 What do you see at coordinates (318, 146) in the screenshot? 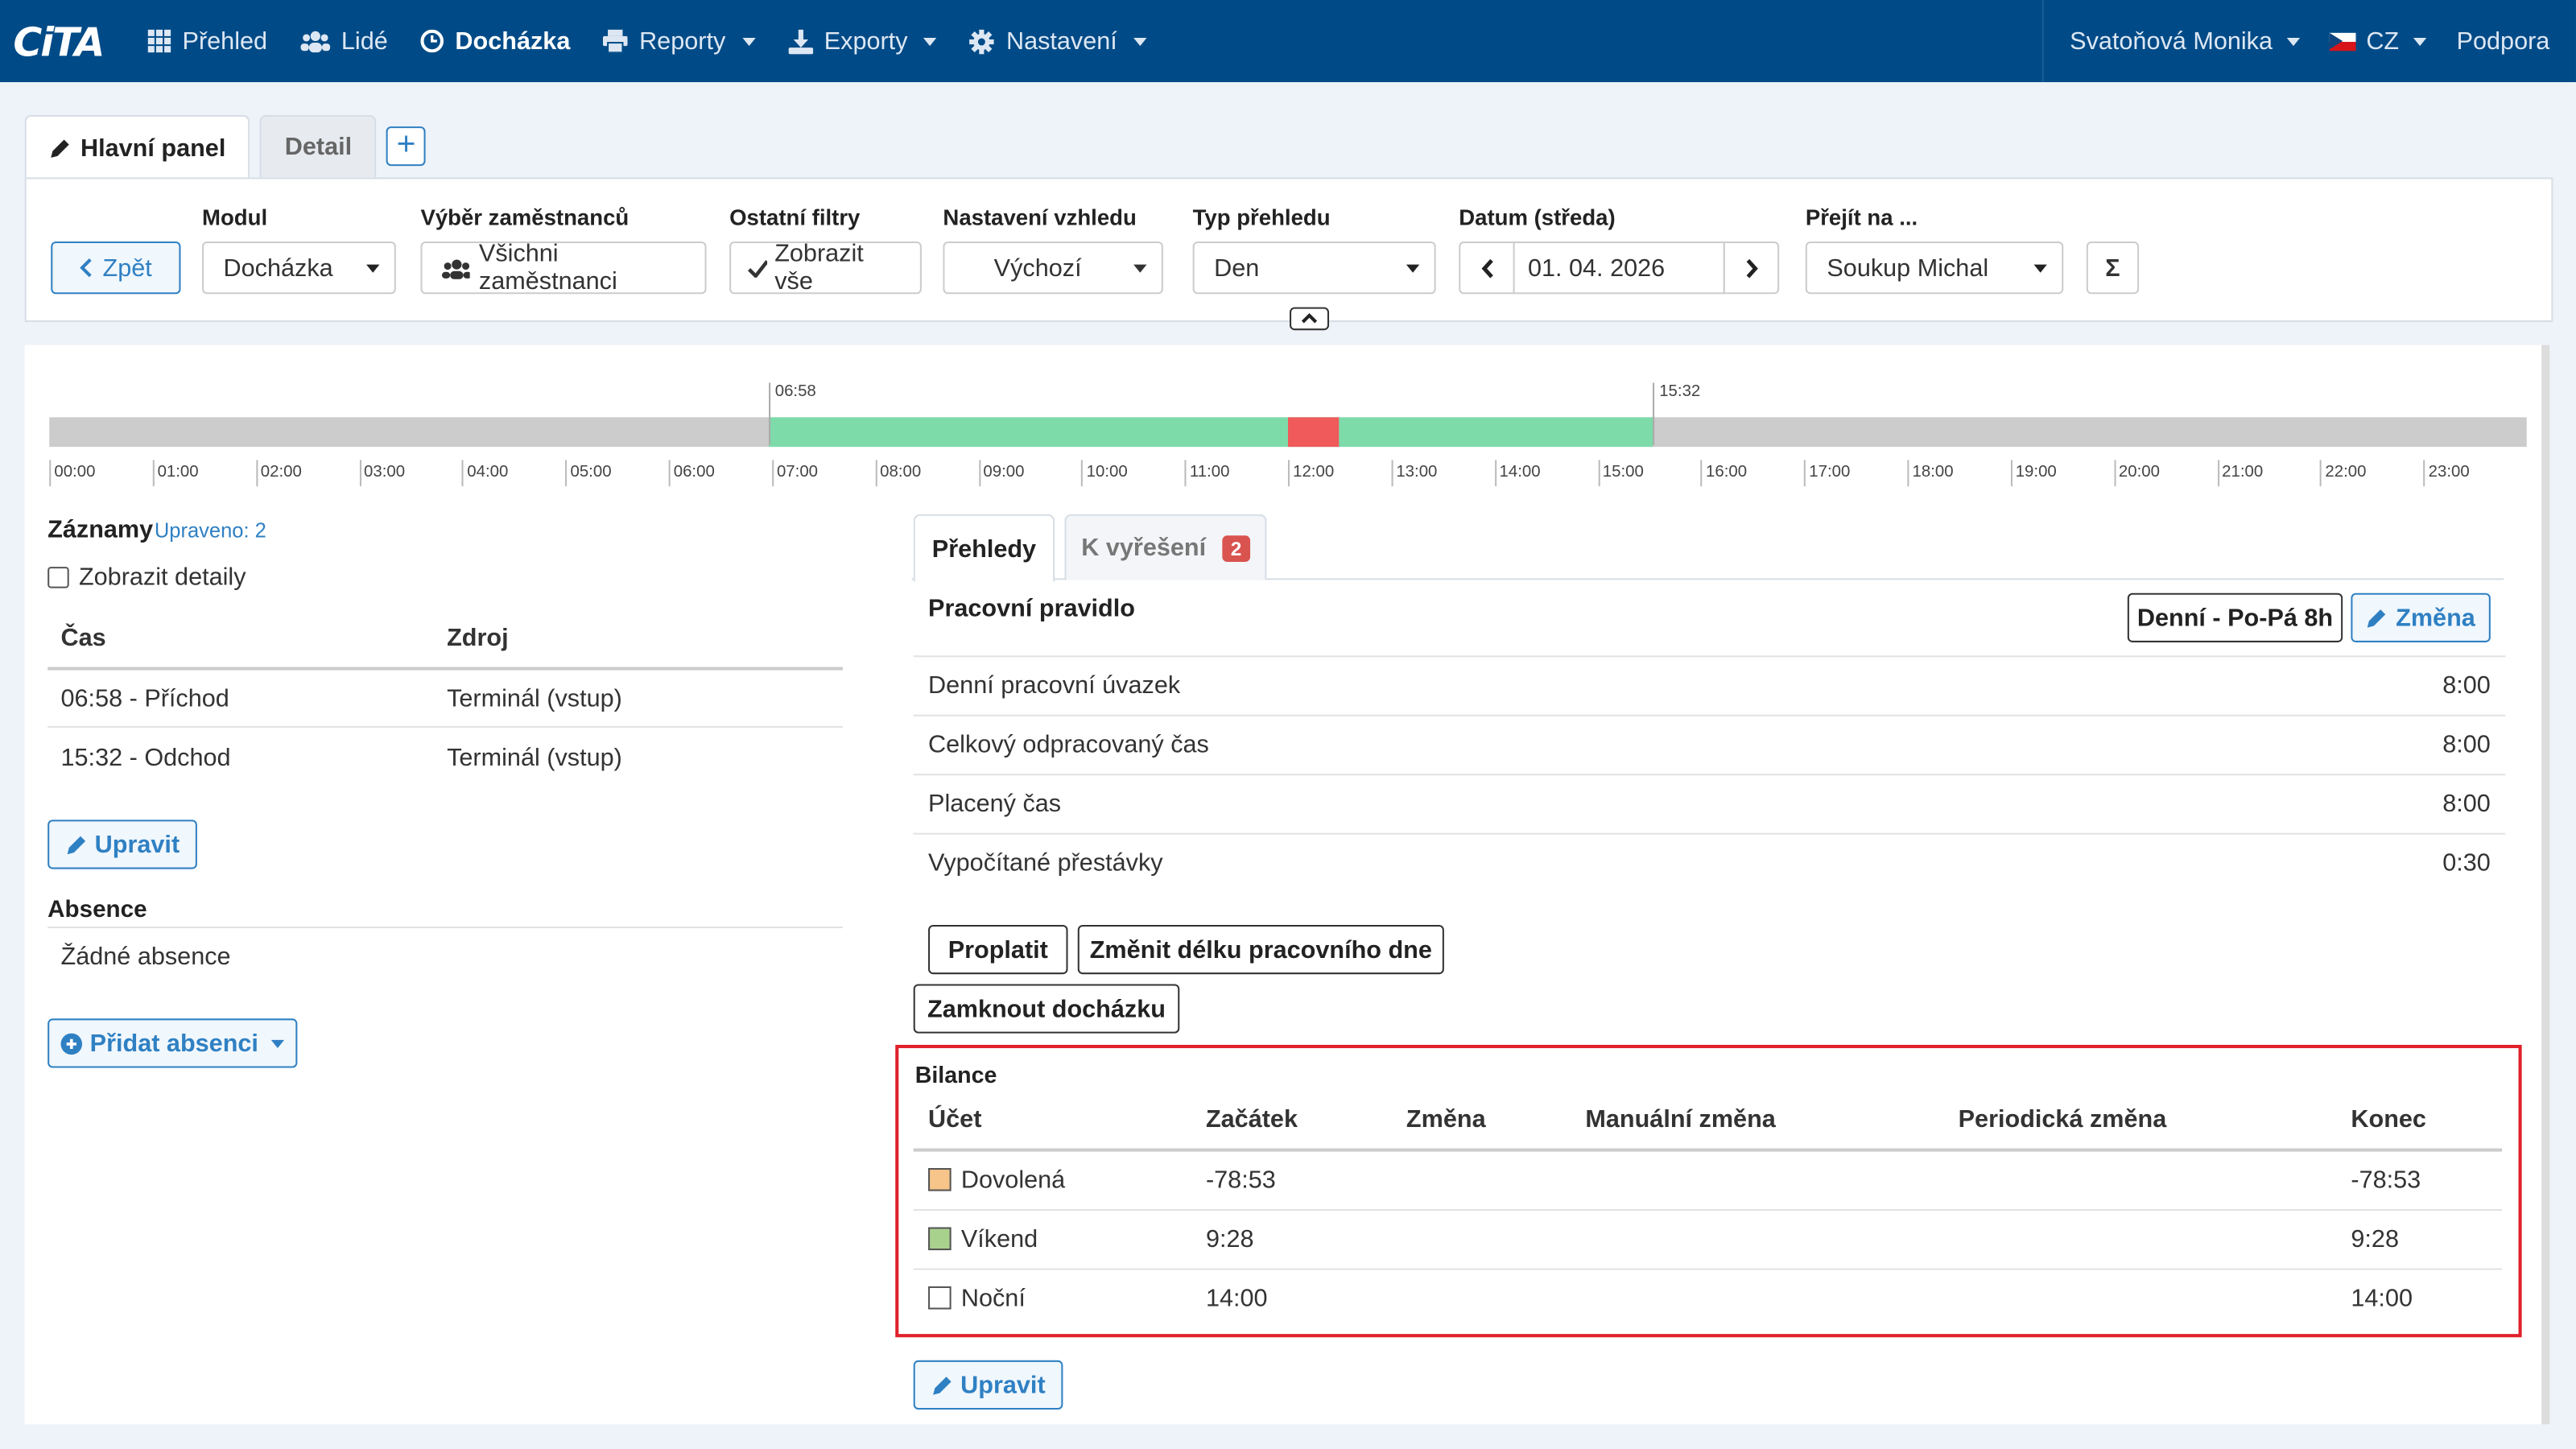
I see `tab-detail: Detail` at bounding box center [318, 146].